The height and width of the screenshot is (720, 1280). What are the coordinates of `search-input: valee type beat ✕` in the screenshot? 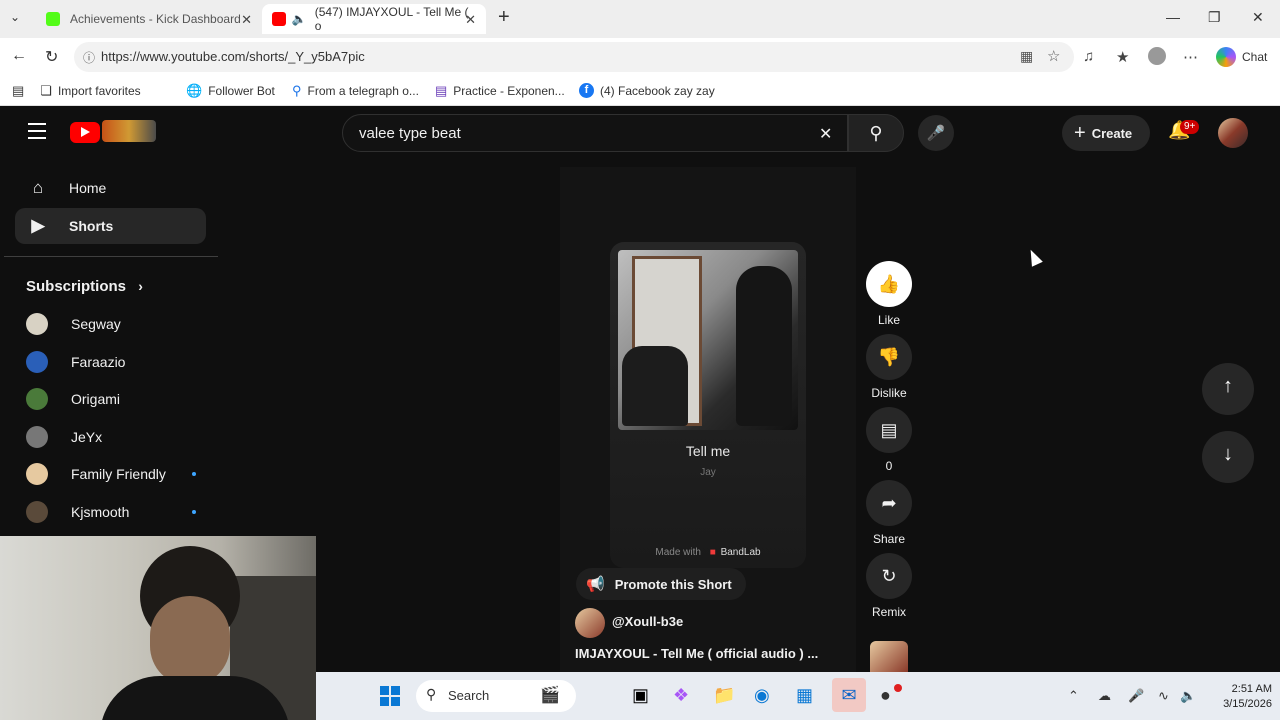 It's located at (595, 133).